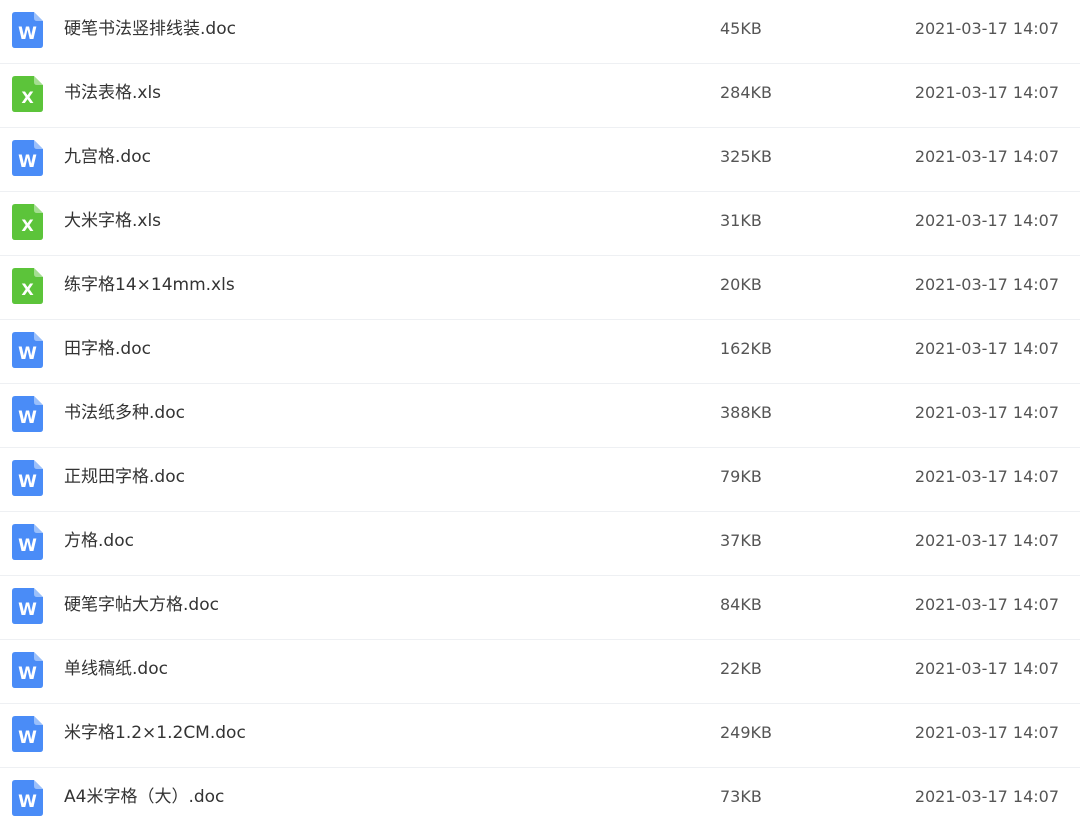  What do you see at coordinates (540, 224) in the screenshot?
I see `file-row: X 大米字格.xls 31KB 2021-03-17 14:07` at bounding box center [540, 224].